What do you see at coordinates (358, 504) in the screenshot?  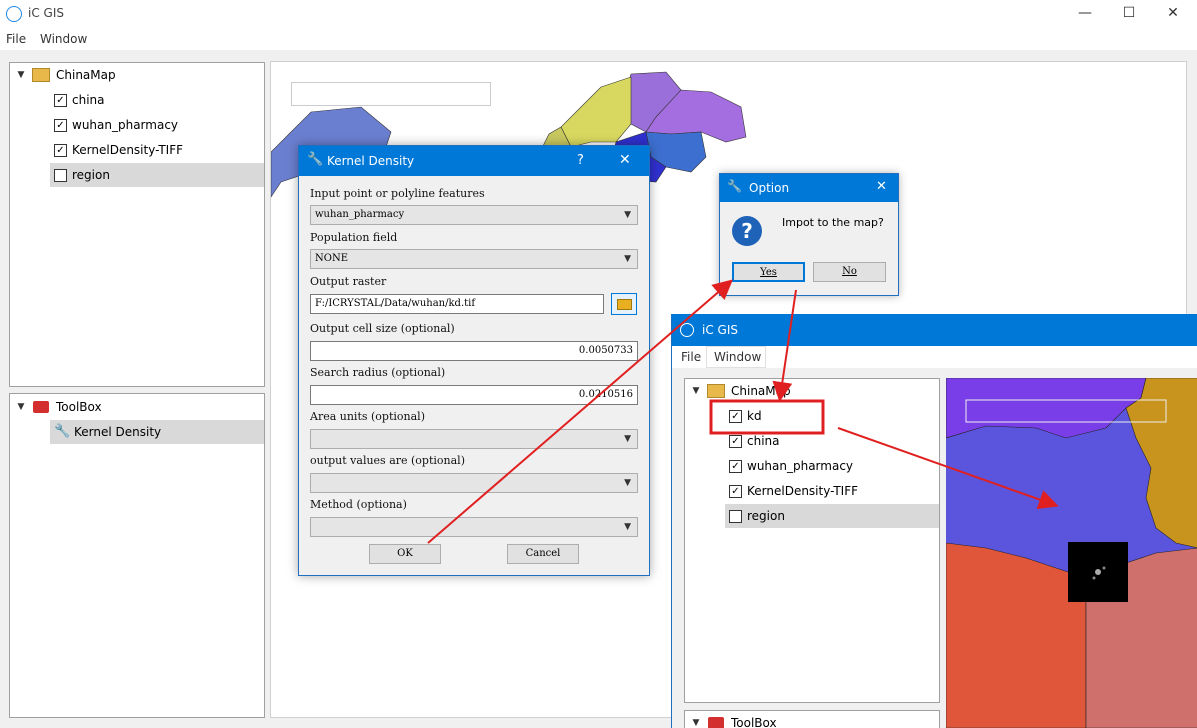 I see `method-label: Method (optiona)` at bounding box center [358, 504].